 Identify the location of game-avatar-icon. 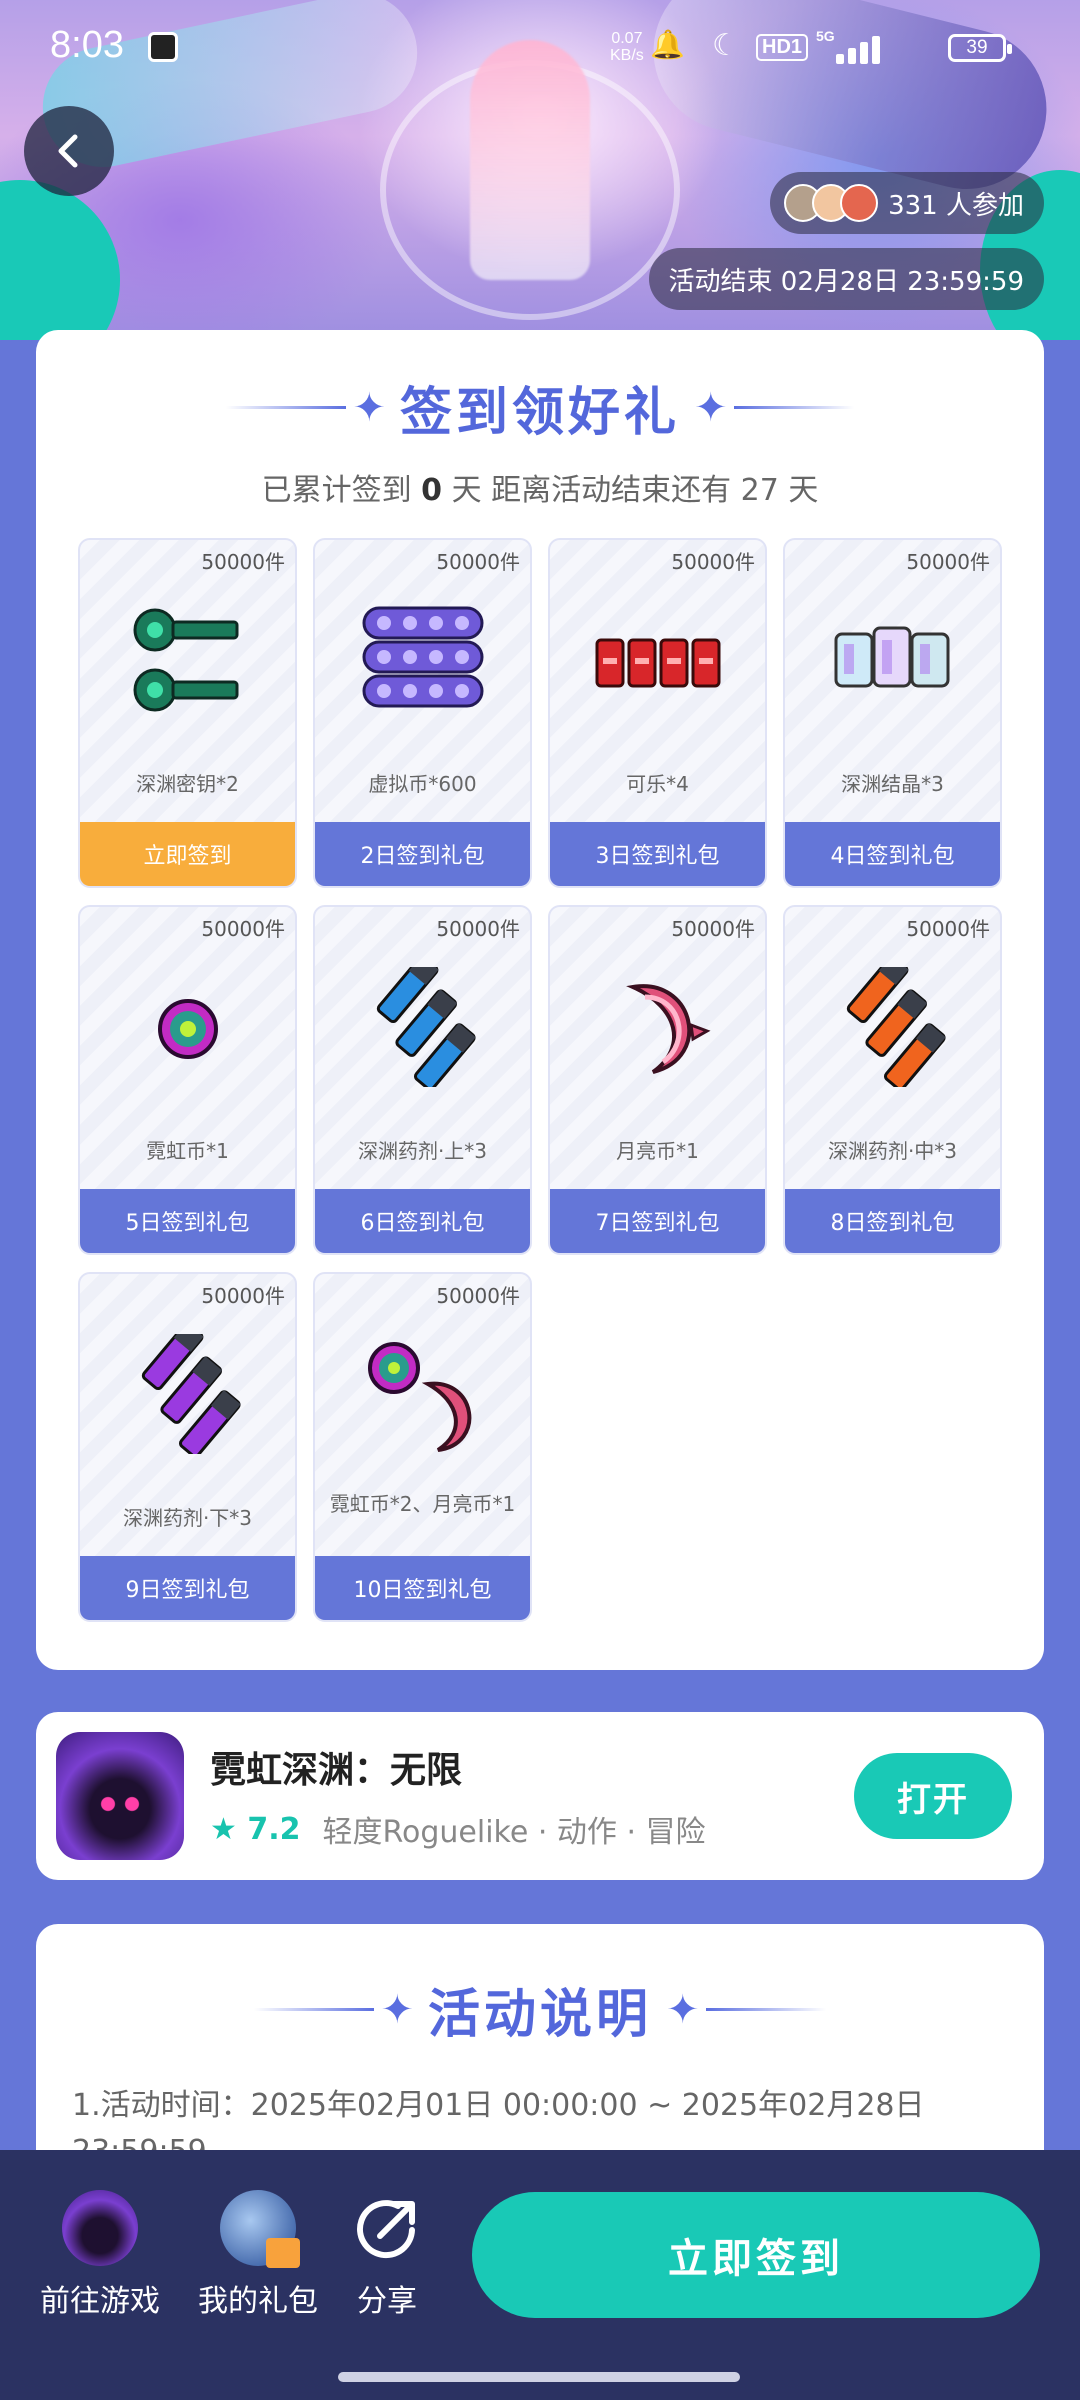
(100, 2228).